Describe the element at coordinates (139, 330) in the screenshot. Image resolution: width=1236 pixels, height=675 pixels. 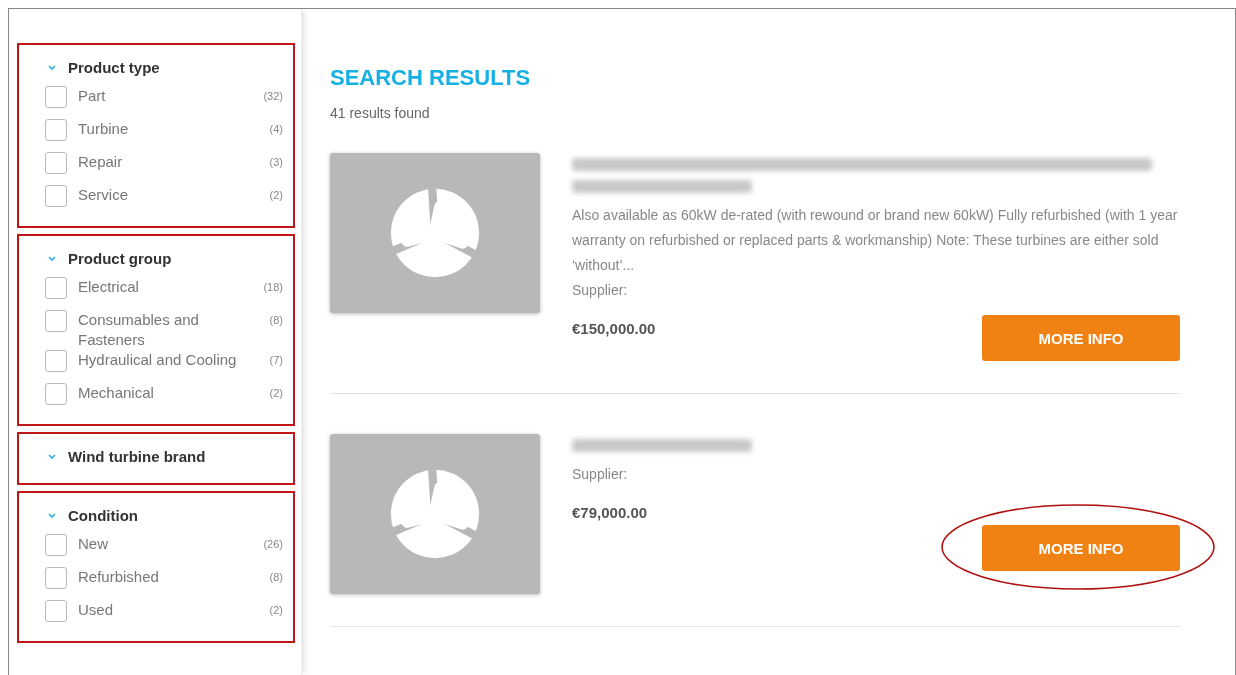
I see `option-label: Consumables and Fasteners` at that location.